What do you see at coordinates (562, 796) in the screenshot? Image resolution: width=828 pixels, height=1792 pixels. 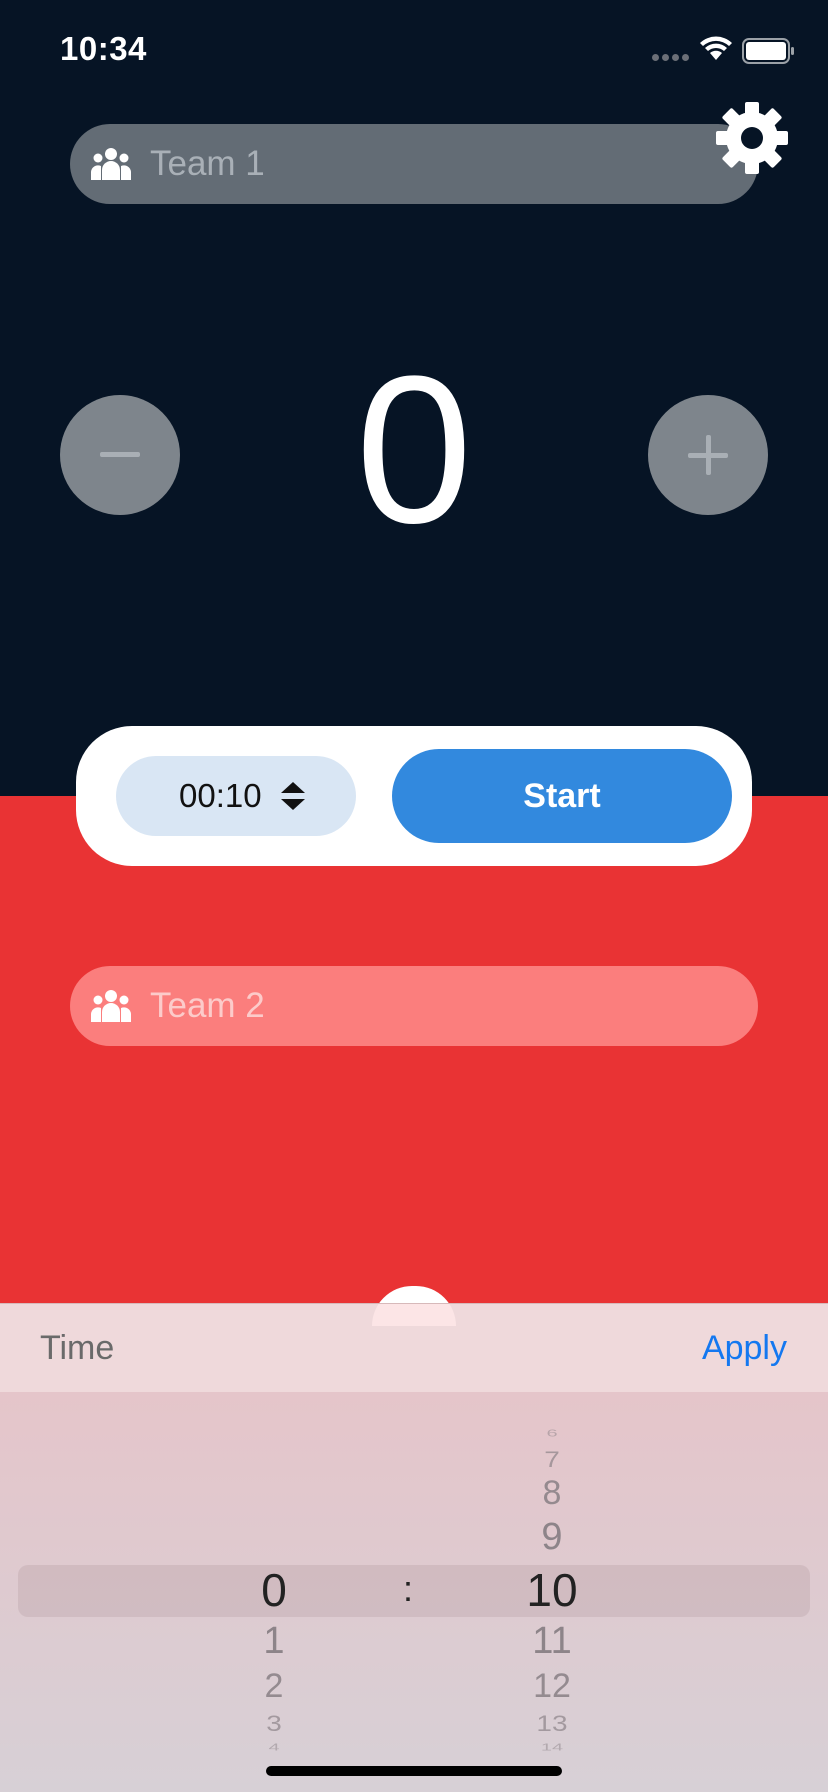 I see `start-button: Start` at bounding box center [562, 796].